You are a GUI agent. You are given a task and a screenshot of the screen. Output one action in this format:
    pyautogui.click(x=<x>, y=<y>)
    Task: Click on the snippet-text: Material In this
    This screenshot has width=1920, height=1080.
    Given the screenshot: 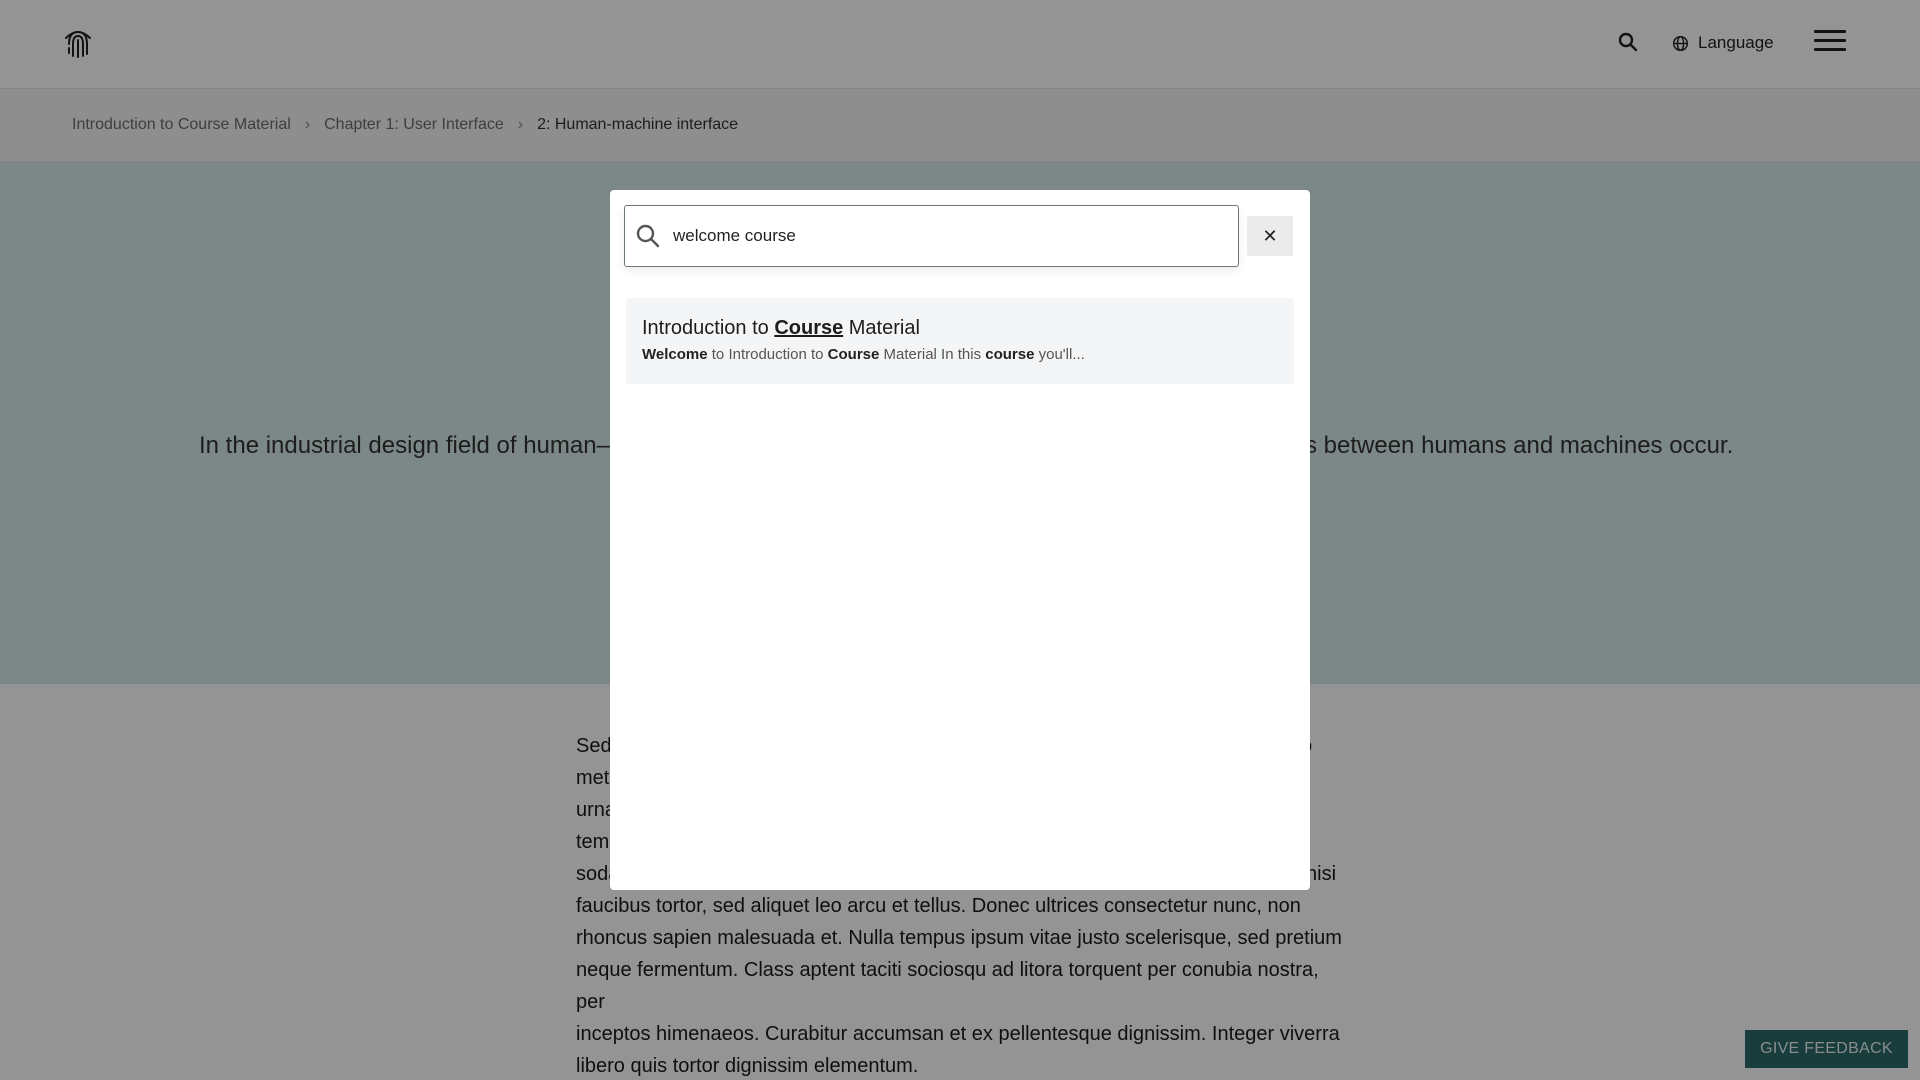 What is the action you would take?
    pyautogui.click(x=932, y=354)
    